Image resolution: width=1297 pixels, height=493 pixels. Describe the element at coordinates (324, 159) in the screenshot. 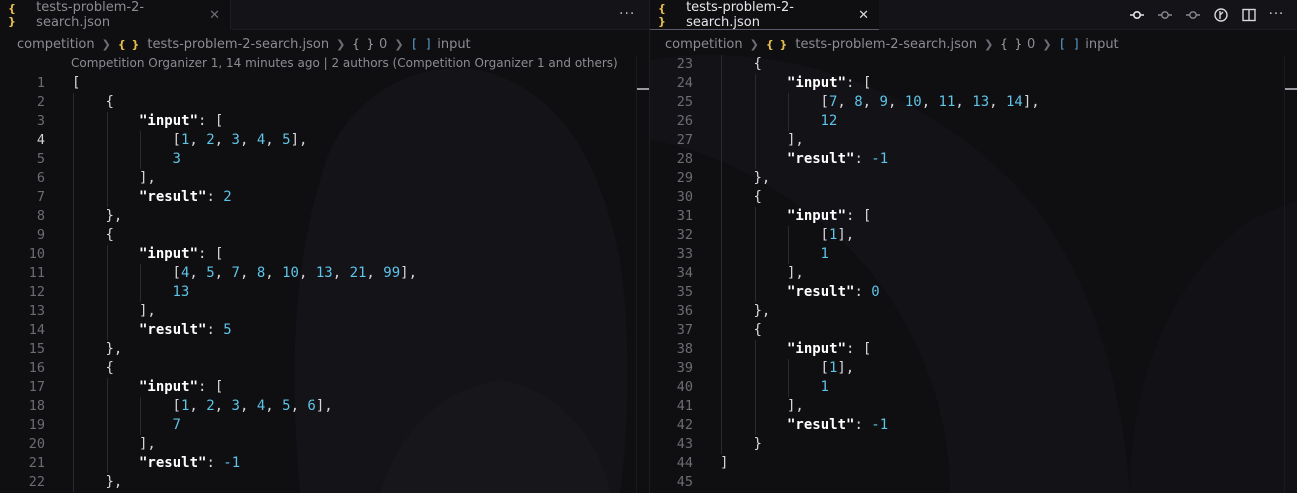

I see `code-line: 53` at that location.